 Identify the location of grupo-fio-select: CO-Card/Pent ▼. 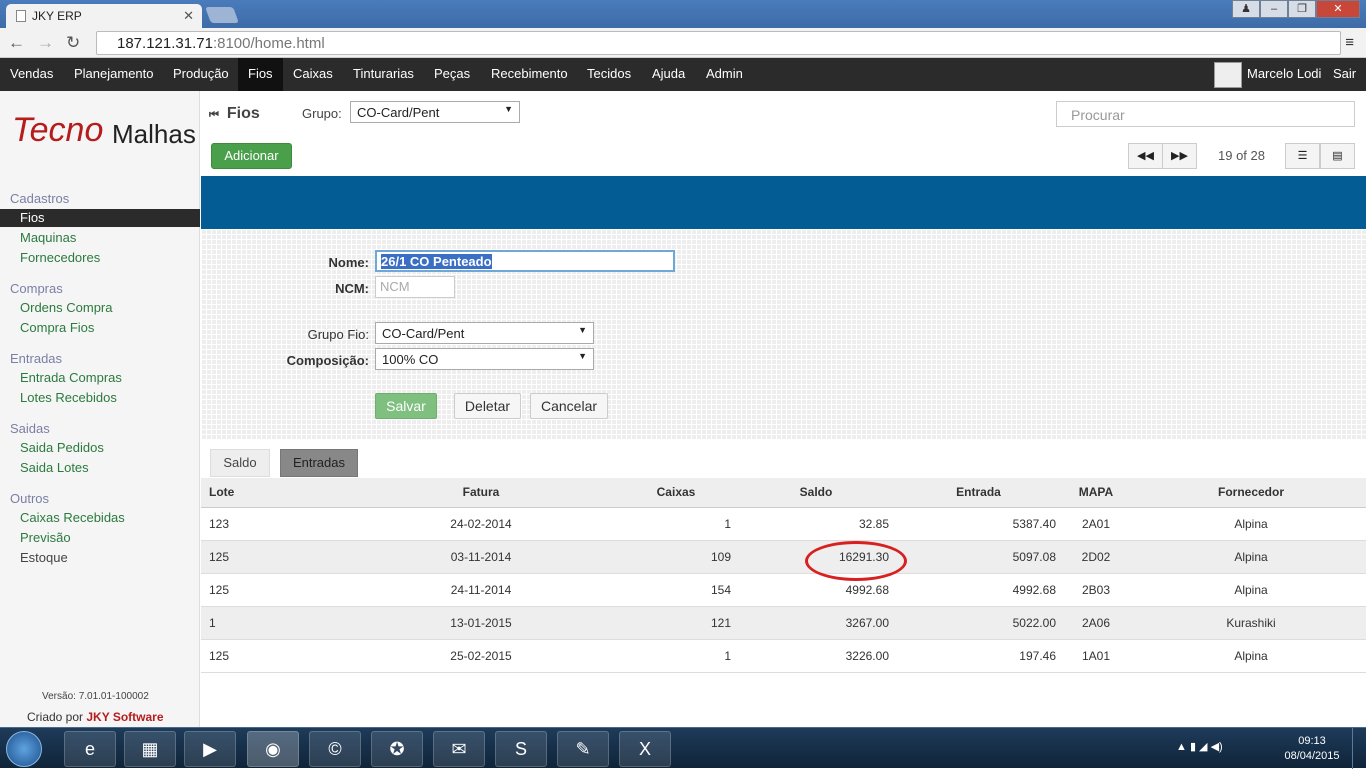
(484, 333).